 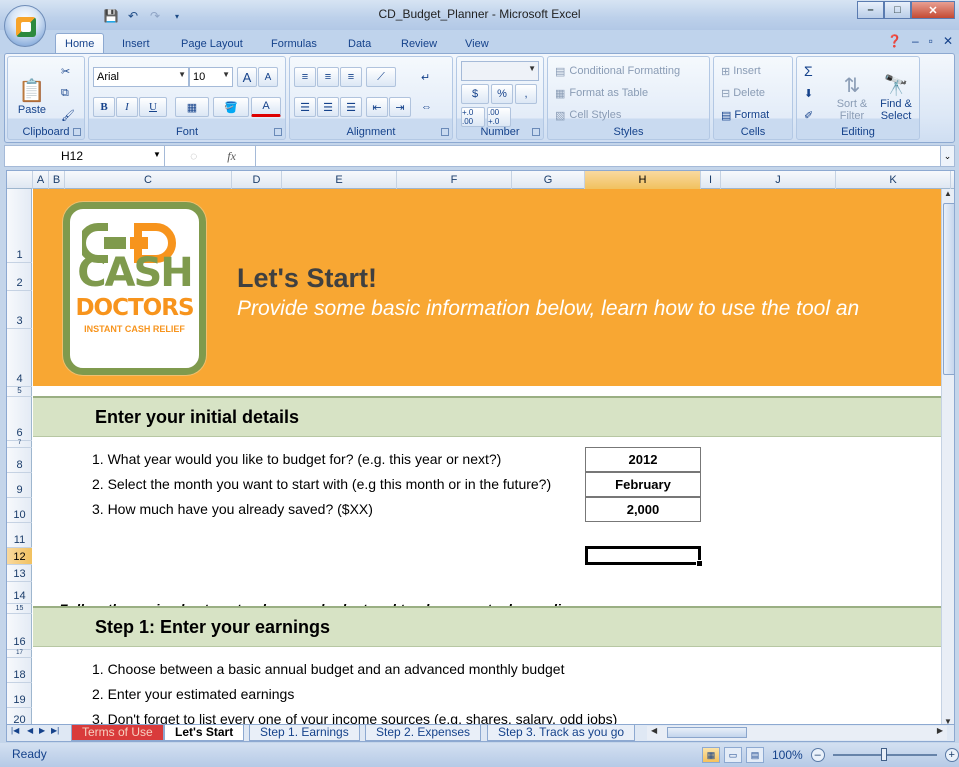 What do you see at coordinates (893, 180) in the screenshot?
I see `column-header: K` at bounding box center [893, 180].